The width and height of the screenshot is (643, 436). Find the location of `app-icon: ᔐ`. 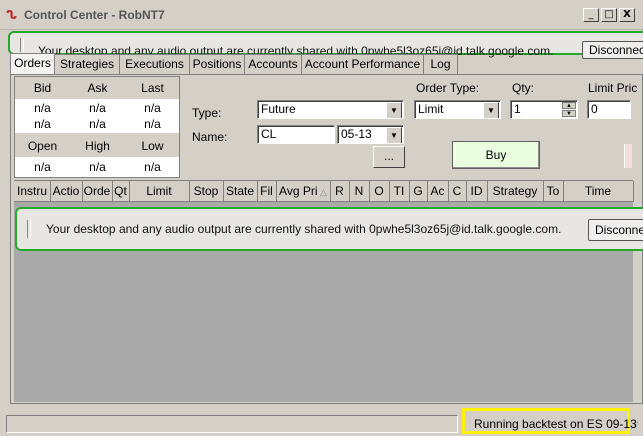

app-icon: ᔐ is located at coordinates (12, 15).